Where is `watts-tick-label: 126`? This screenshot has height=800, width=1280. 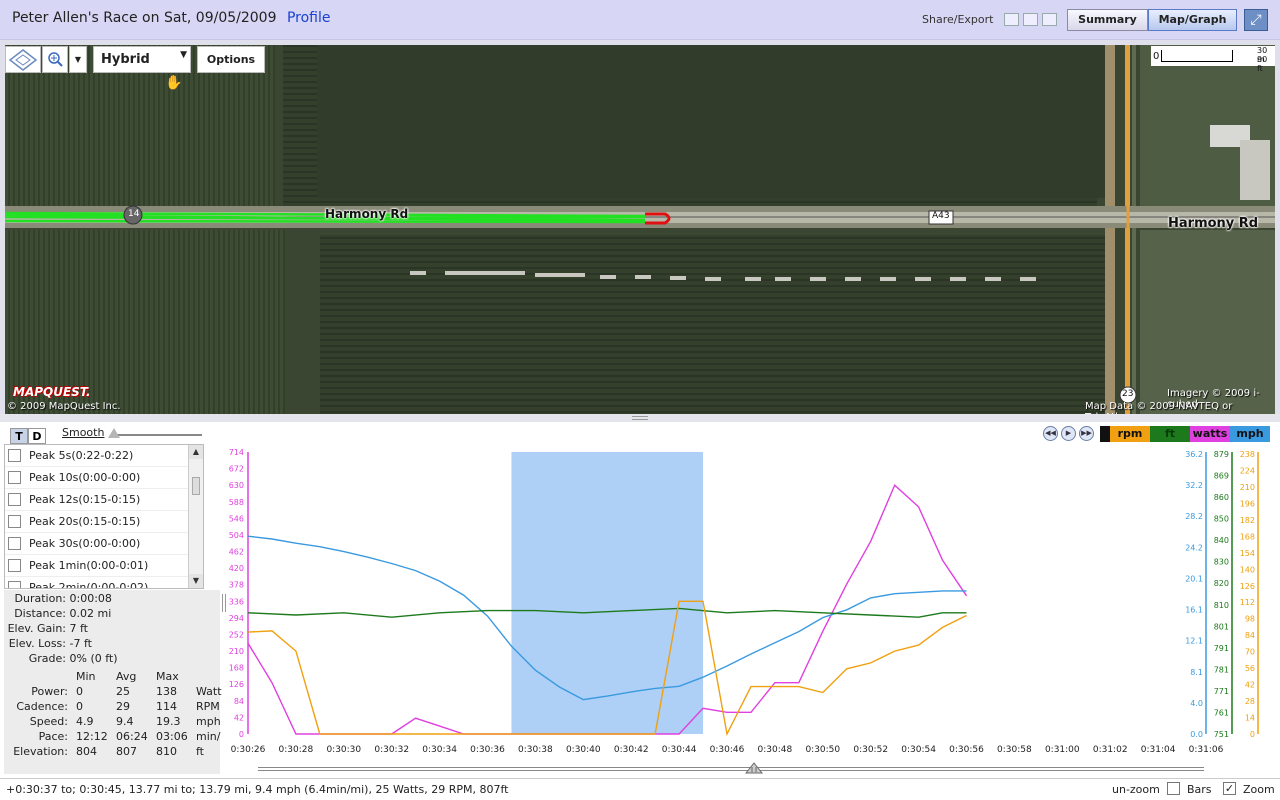 watts-tick-label: 126 is located at coordinates (236, 684).